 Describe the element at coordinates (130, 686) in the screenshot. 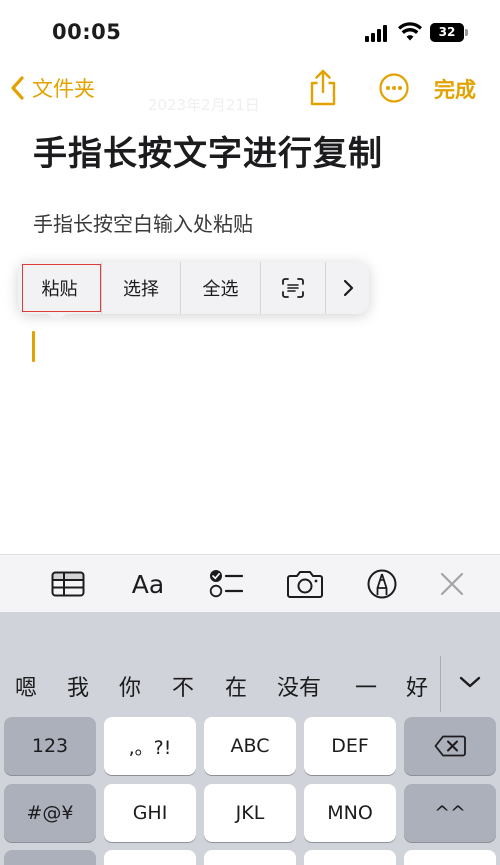

I see `candidate-word: 你` at that location.